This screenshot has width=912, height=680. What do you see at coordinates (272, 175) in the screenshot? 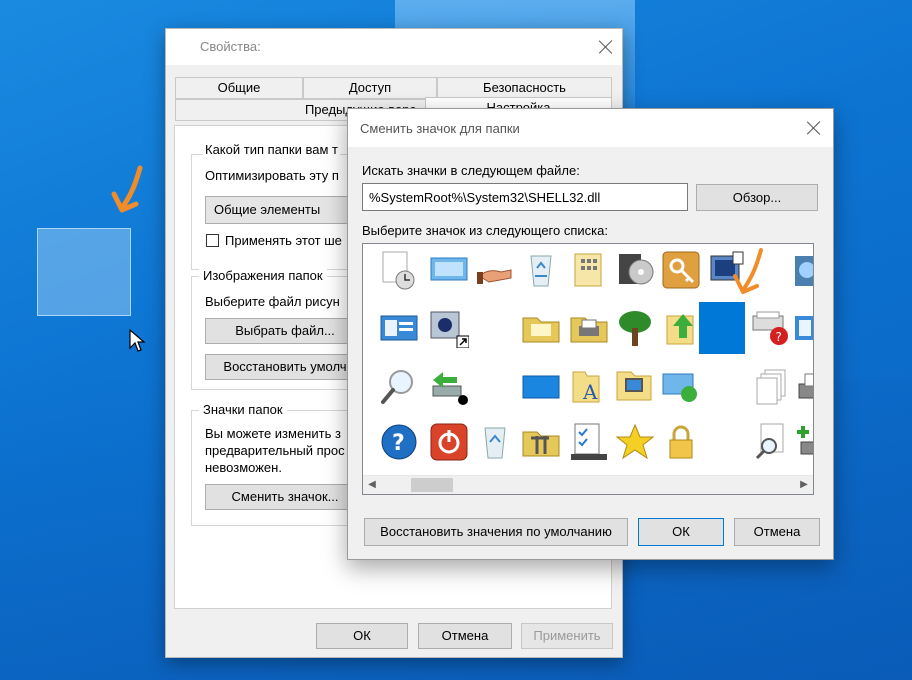
I see `optimize-label: Оптимизировать эту п` at bounding box center [272, 175].